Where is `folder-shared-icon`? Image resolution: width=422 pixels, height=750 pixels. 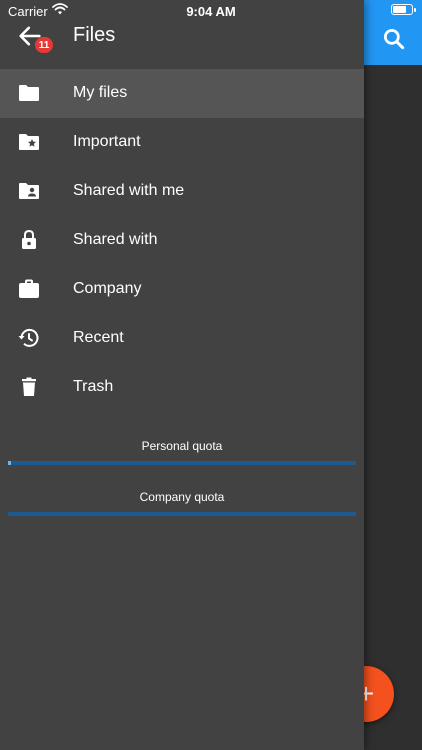
folder-shared-icon is located at coordinates (29, 191).